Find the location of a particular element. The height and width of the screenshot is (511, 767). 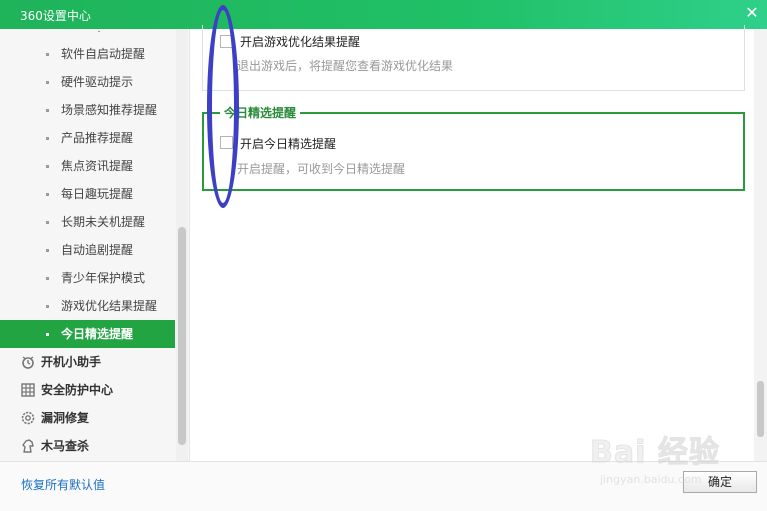

content-scrollbar is located at coordinates (760, 245).